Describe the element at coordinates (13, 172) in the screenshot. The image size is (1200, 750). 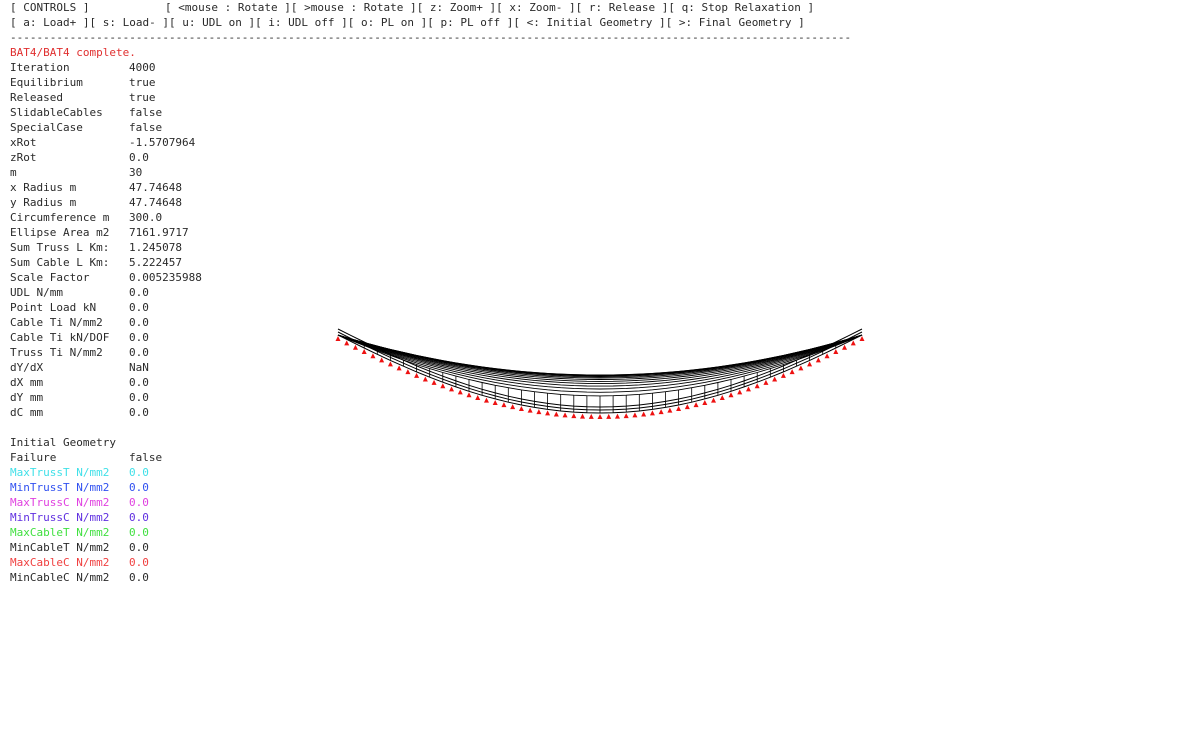
I see `param-label: m` at that location.